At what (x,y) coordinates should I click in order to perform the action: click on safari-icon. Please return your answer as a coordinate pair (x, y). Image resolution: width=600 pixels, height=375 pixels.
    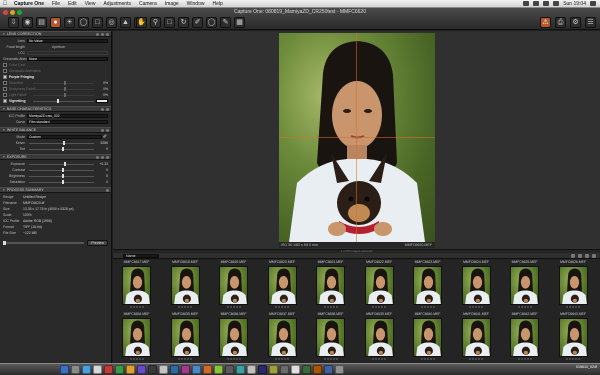
    Looking at the image, I should click on (86, 369).